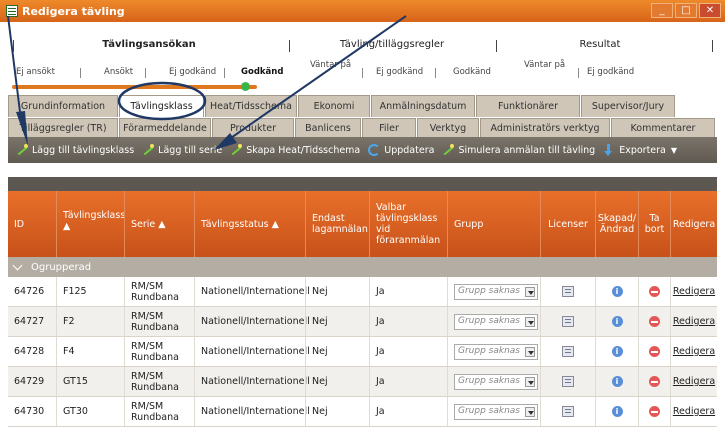 This screenshot has width=725, height=430. Describe the element at coordinates (654, 224) in the screenshot. I see `col-header-delete: Ta bort` at that location.